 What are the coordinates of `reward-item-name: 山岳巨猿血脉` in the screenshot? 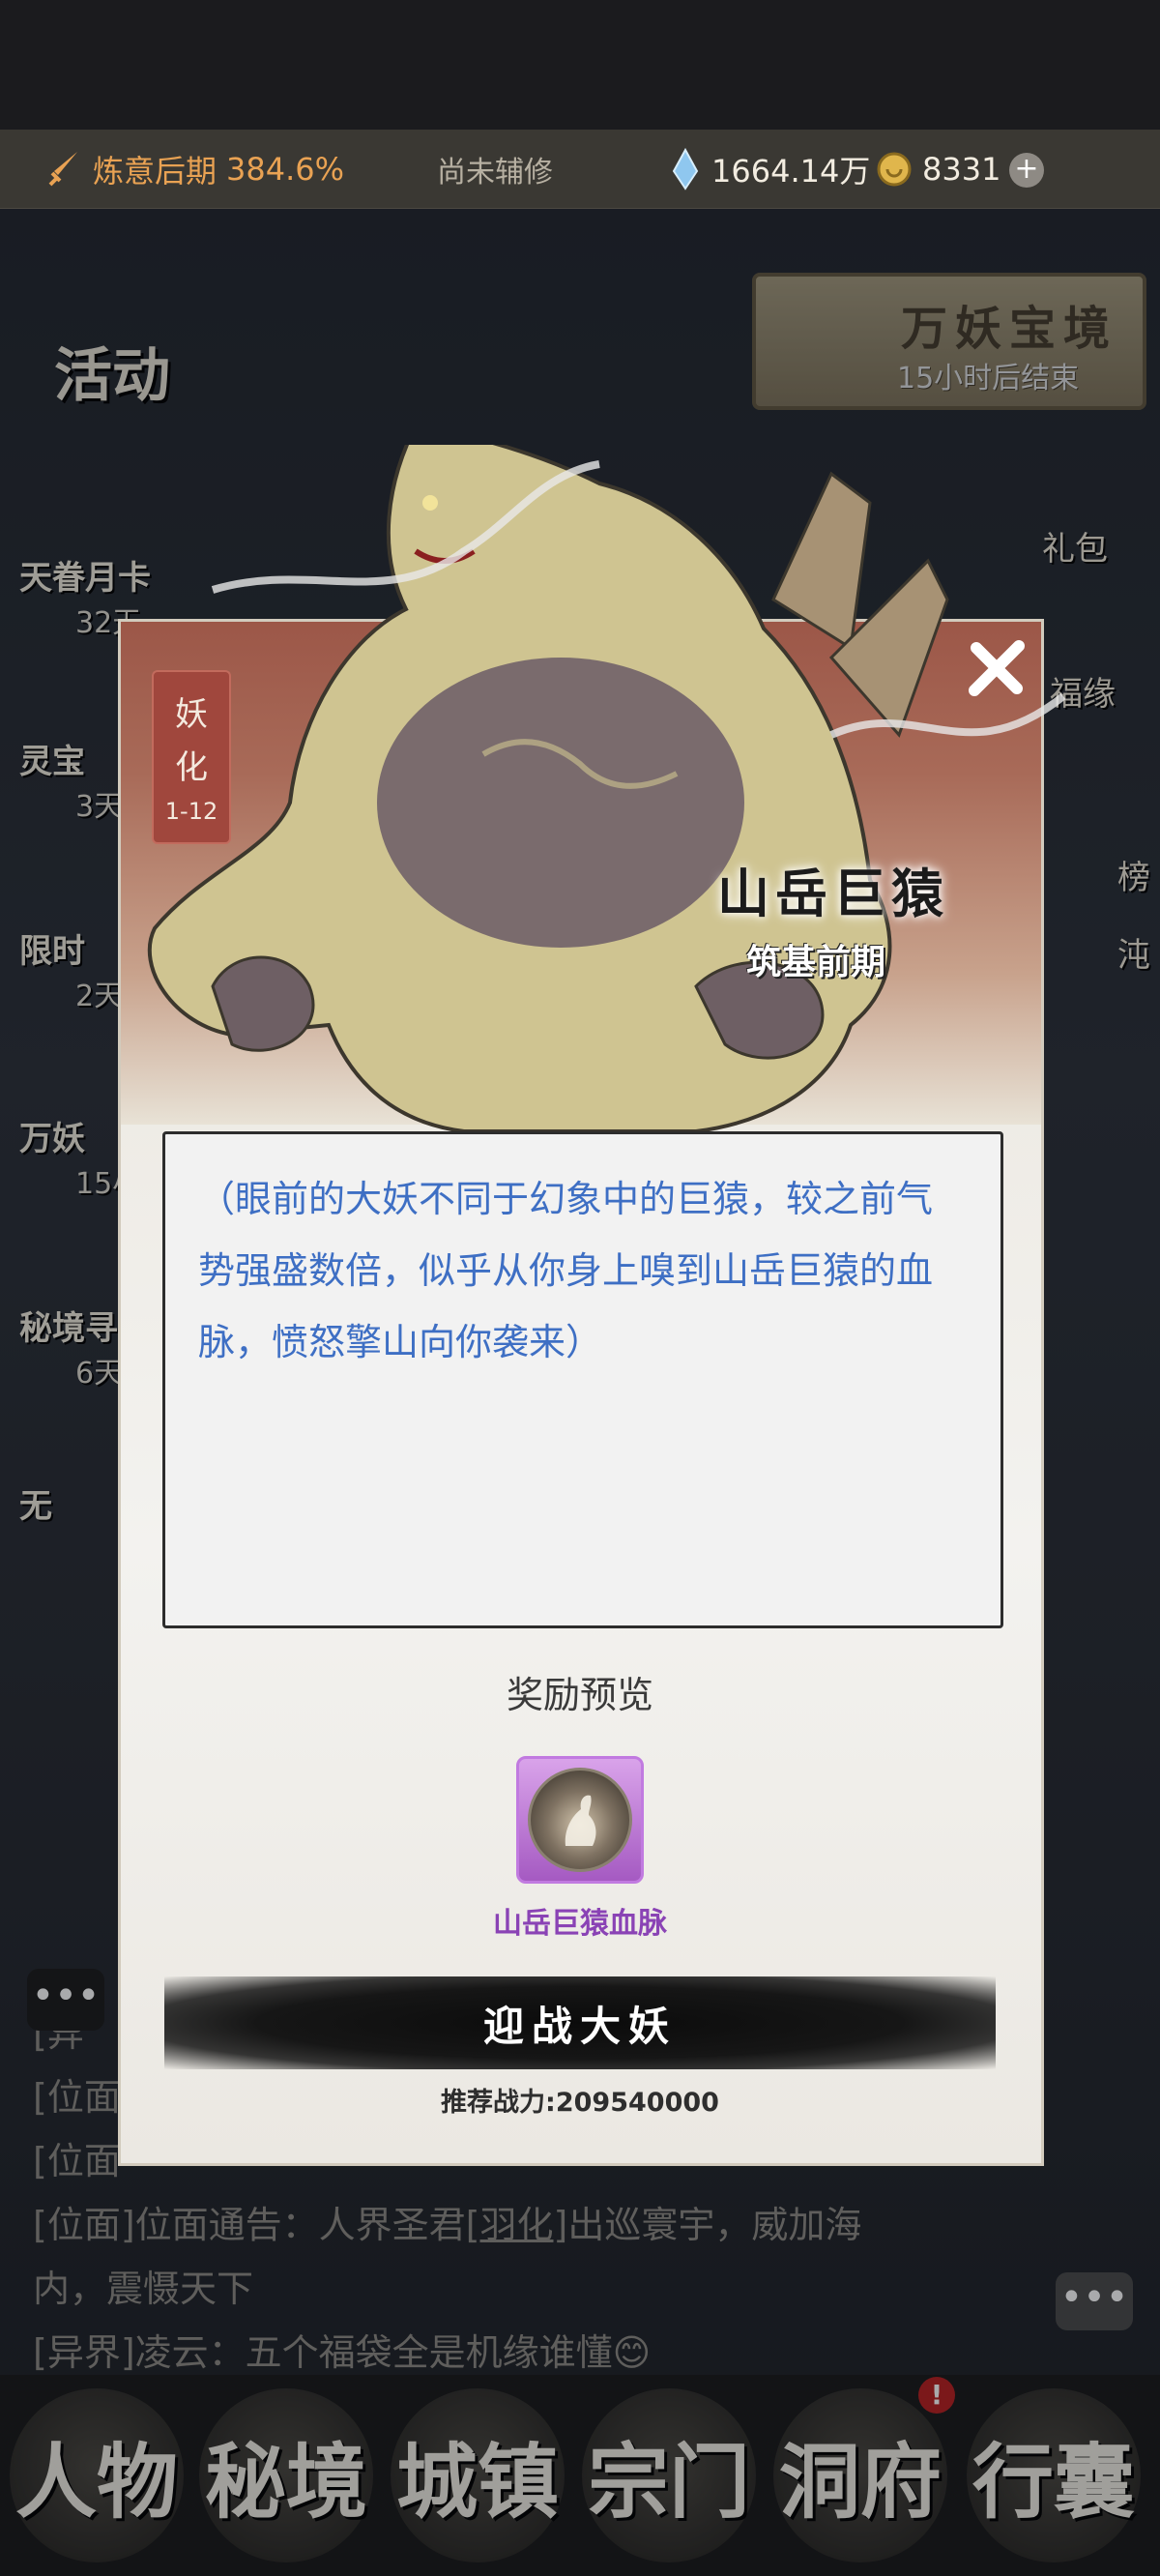 It's located at (580, 1924).